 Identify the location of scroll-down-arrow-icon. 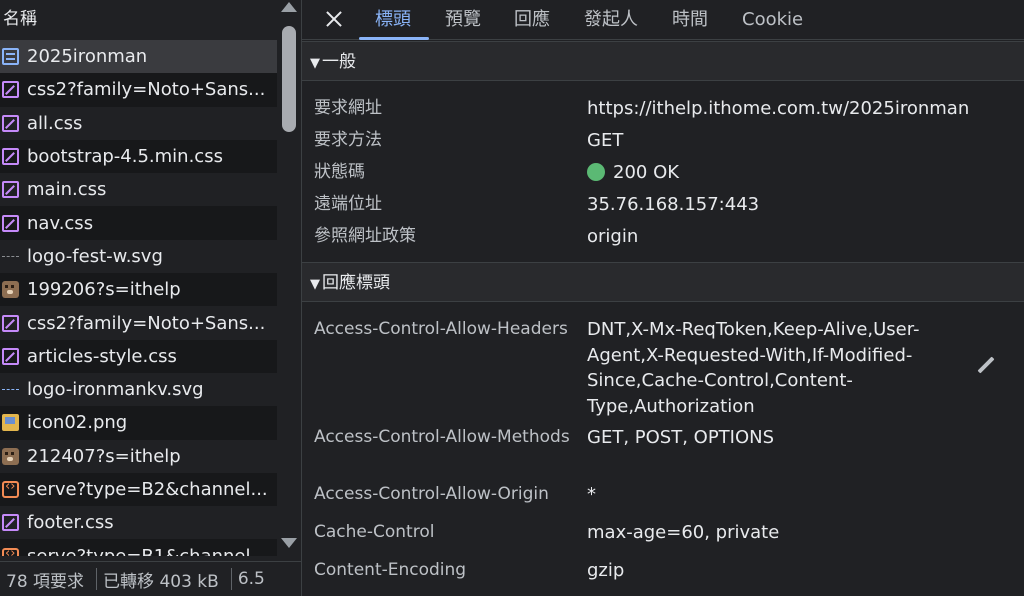
(289, 543).